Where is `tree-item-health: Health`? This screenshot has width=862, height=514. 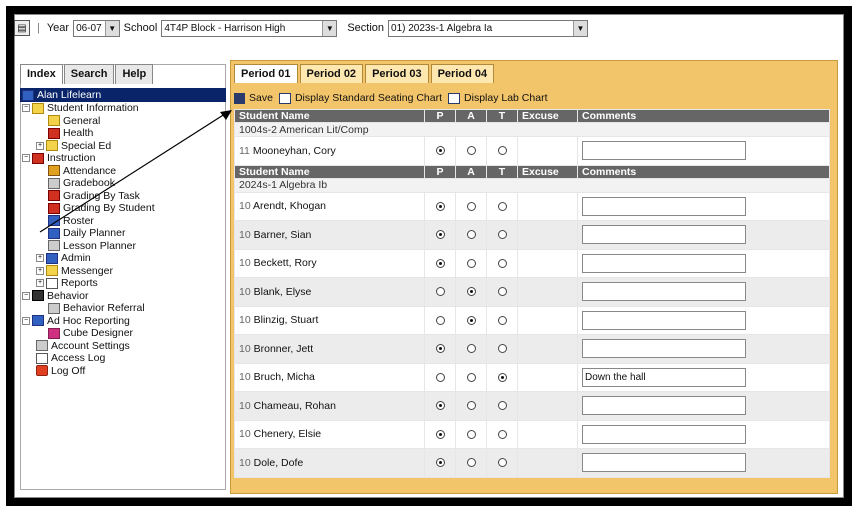 tree-item-health: Health is located at coordinates (123, 133).